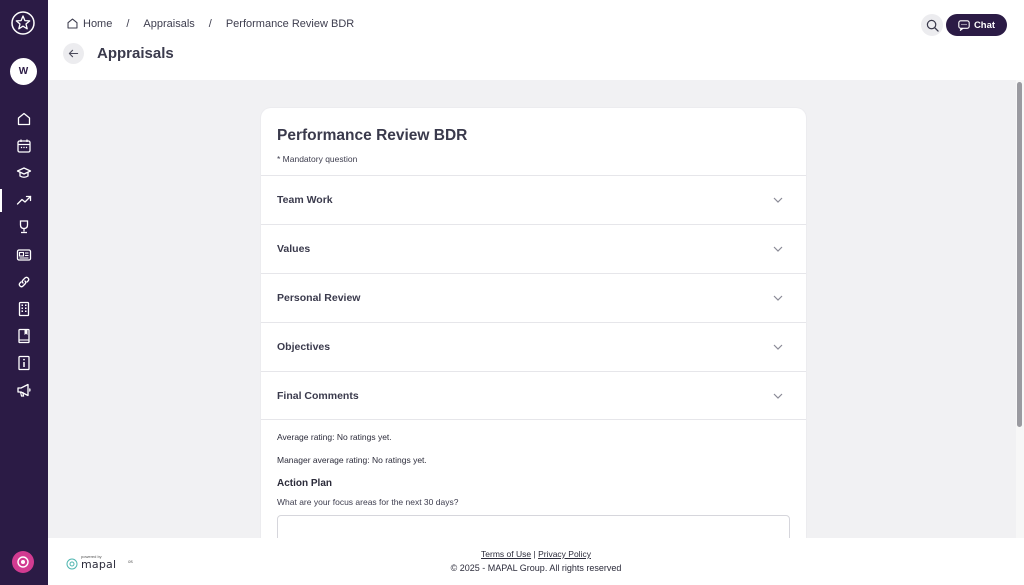 Image resolution: width=1024 pixels, height=585 pixels. I want to click on sidebar-nav, so click(24, 254).